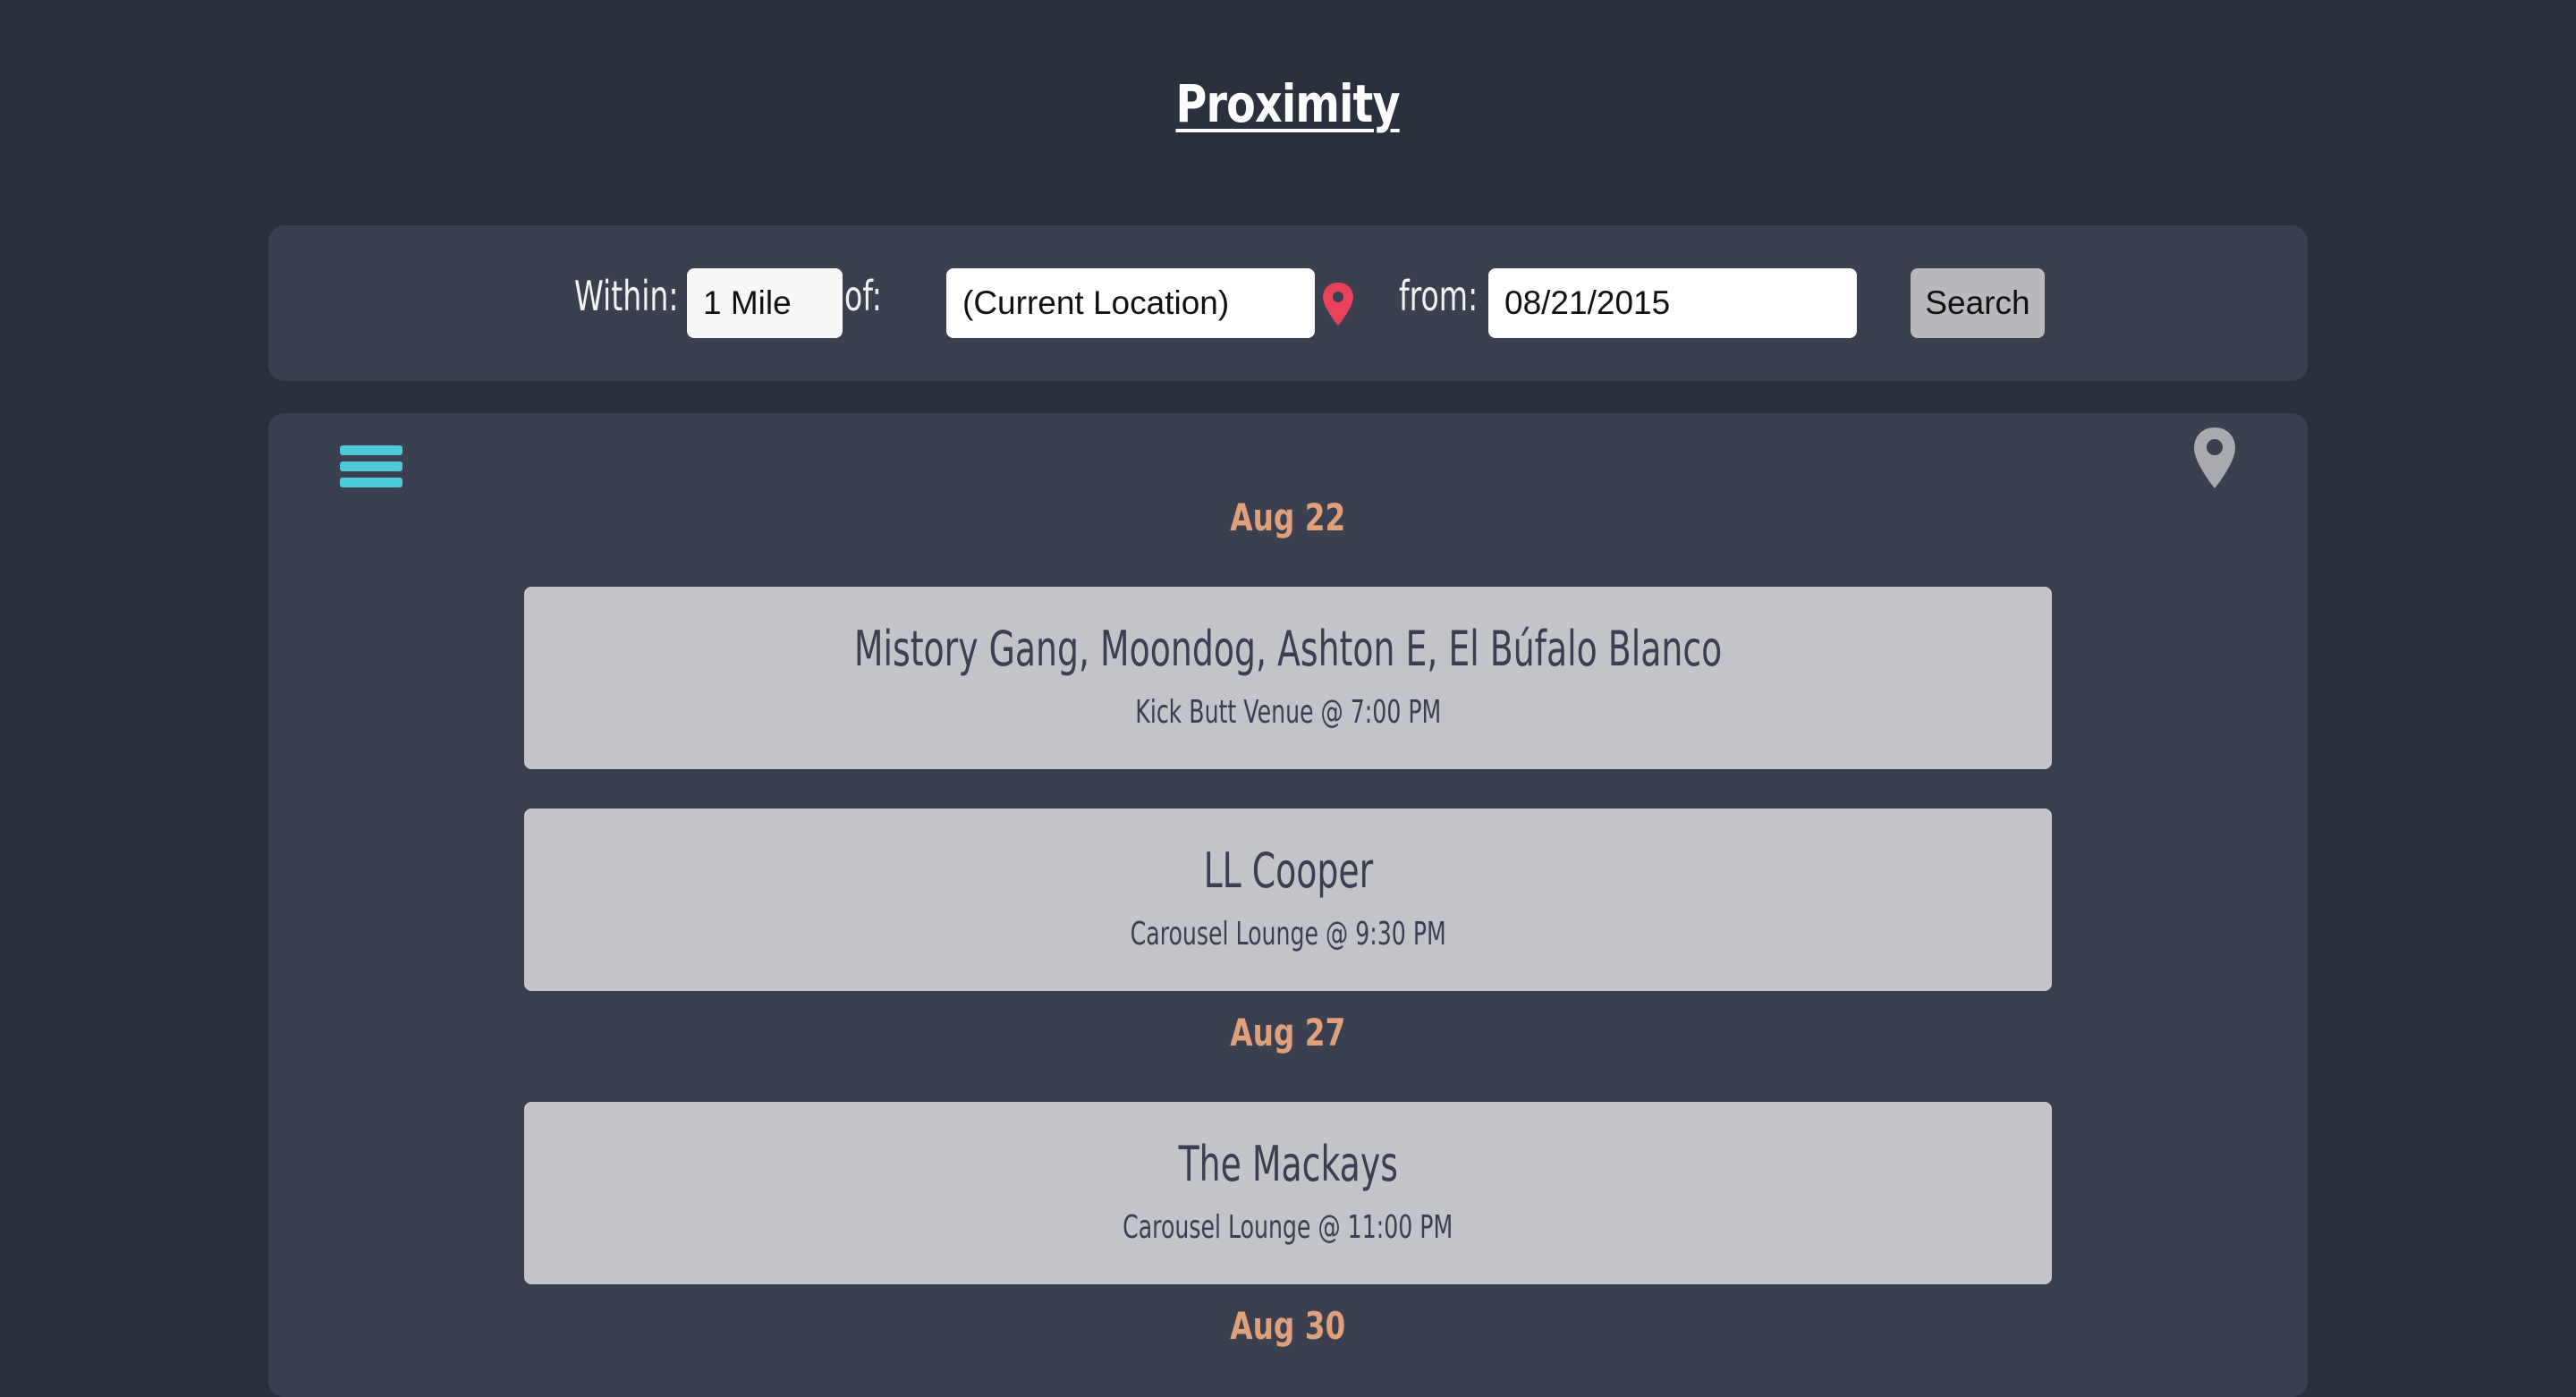  Describe the element at coordinates (1130, 303) in the screenshot. I see `location-input` at that location.